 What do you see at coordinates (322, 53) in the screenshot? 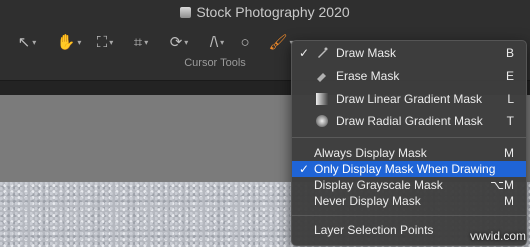
I see `brush-icon` at bounding box center [322, 53].